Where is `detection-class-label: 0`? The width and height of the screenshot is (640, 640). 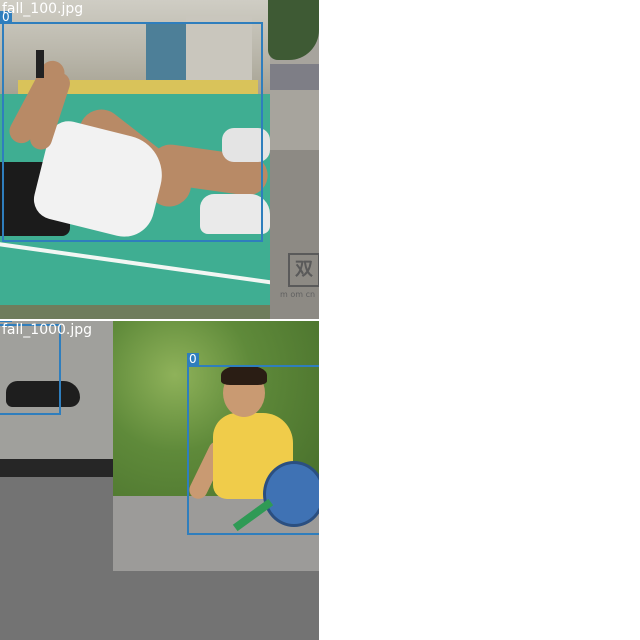 detection-class-label: 0 is located at coordinates (193, 359).